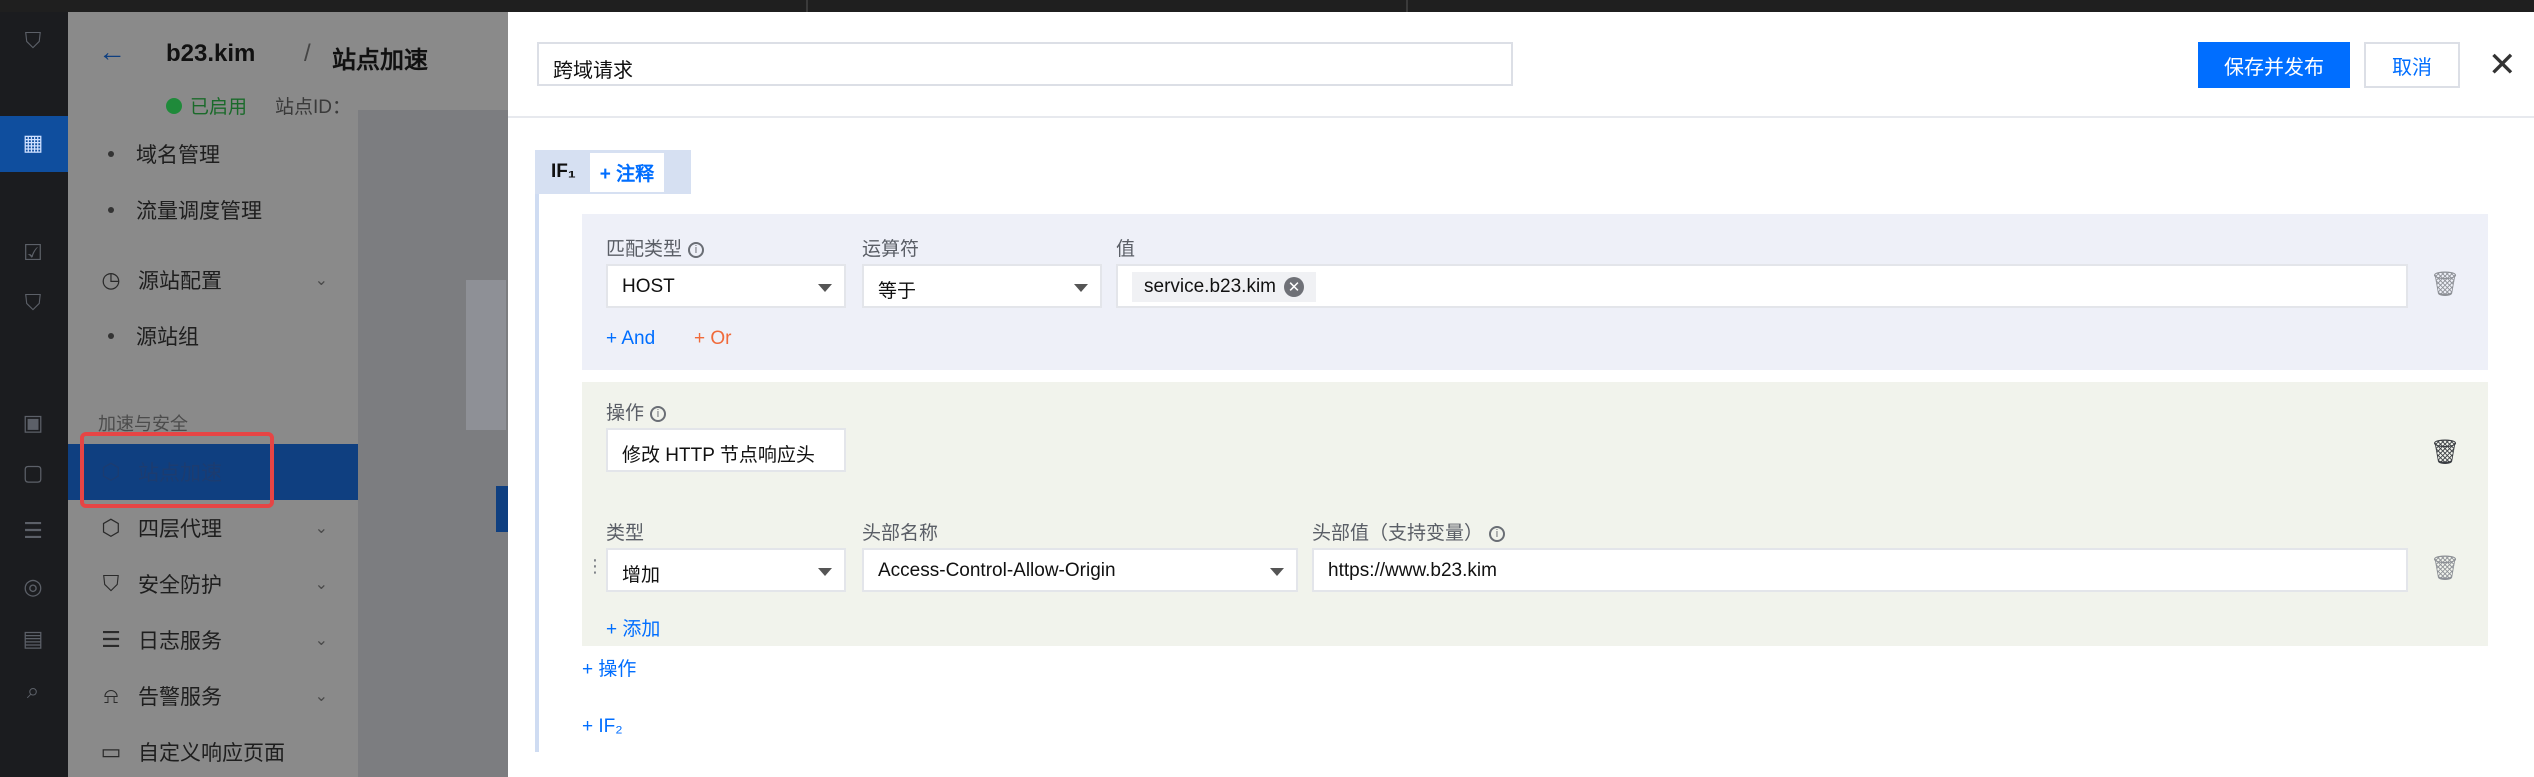 Image resolution: width=2534 pixels, height=777 pixels. I want to click on operator-label: 运算符, so click(891, 249).